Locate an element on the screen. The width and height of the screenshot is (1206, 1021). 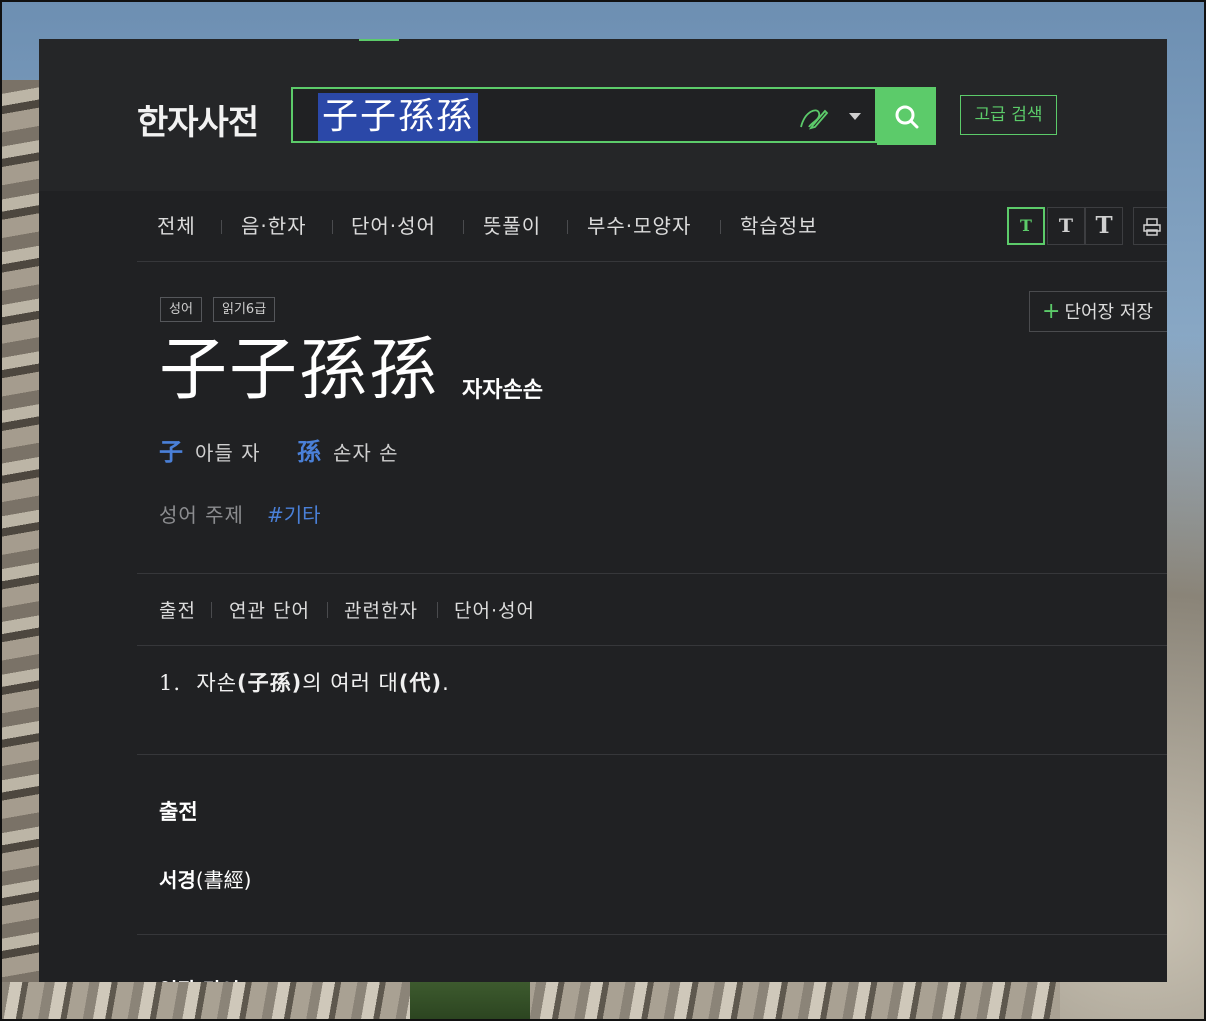
print-button is located at coordinates (1150, 226).